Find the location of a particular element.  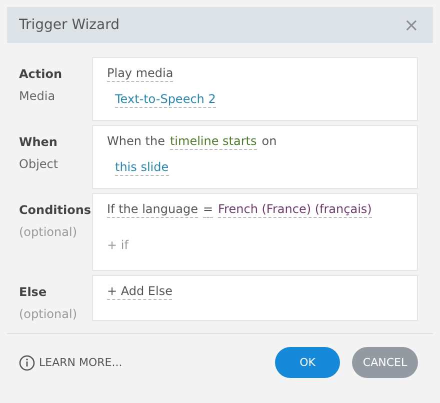

section-label: Conditions is located at coordinates (55, 210).